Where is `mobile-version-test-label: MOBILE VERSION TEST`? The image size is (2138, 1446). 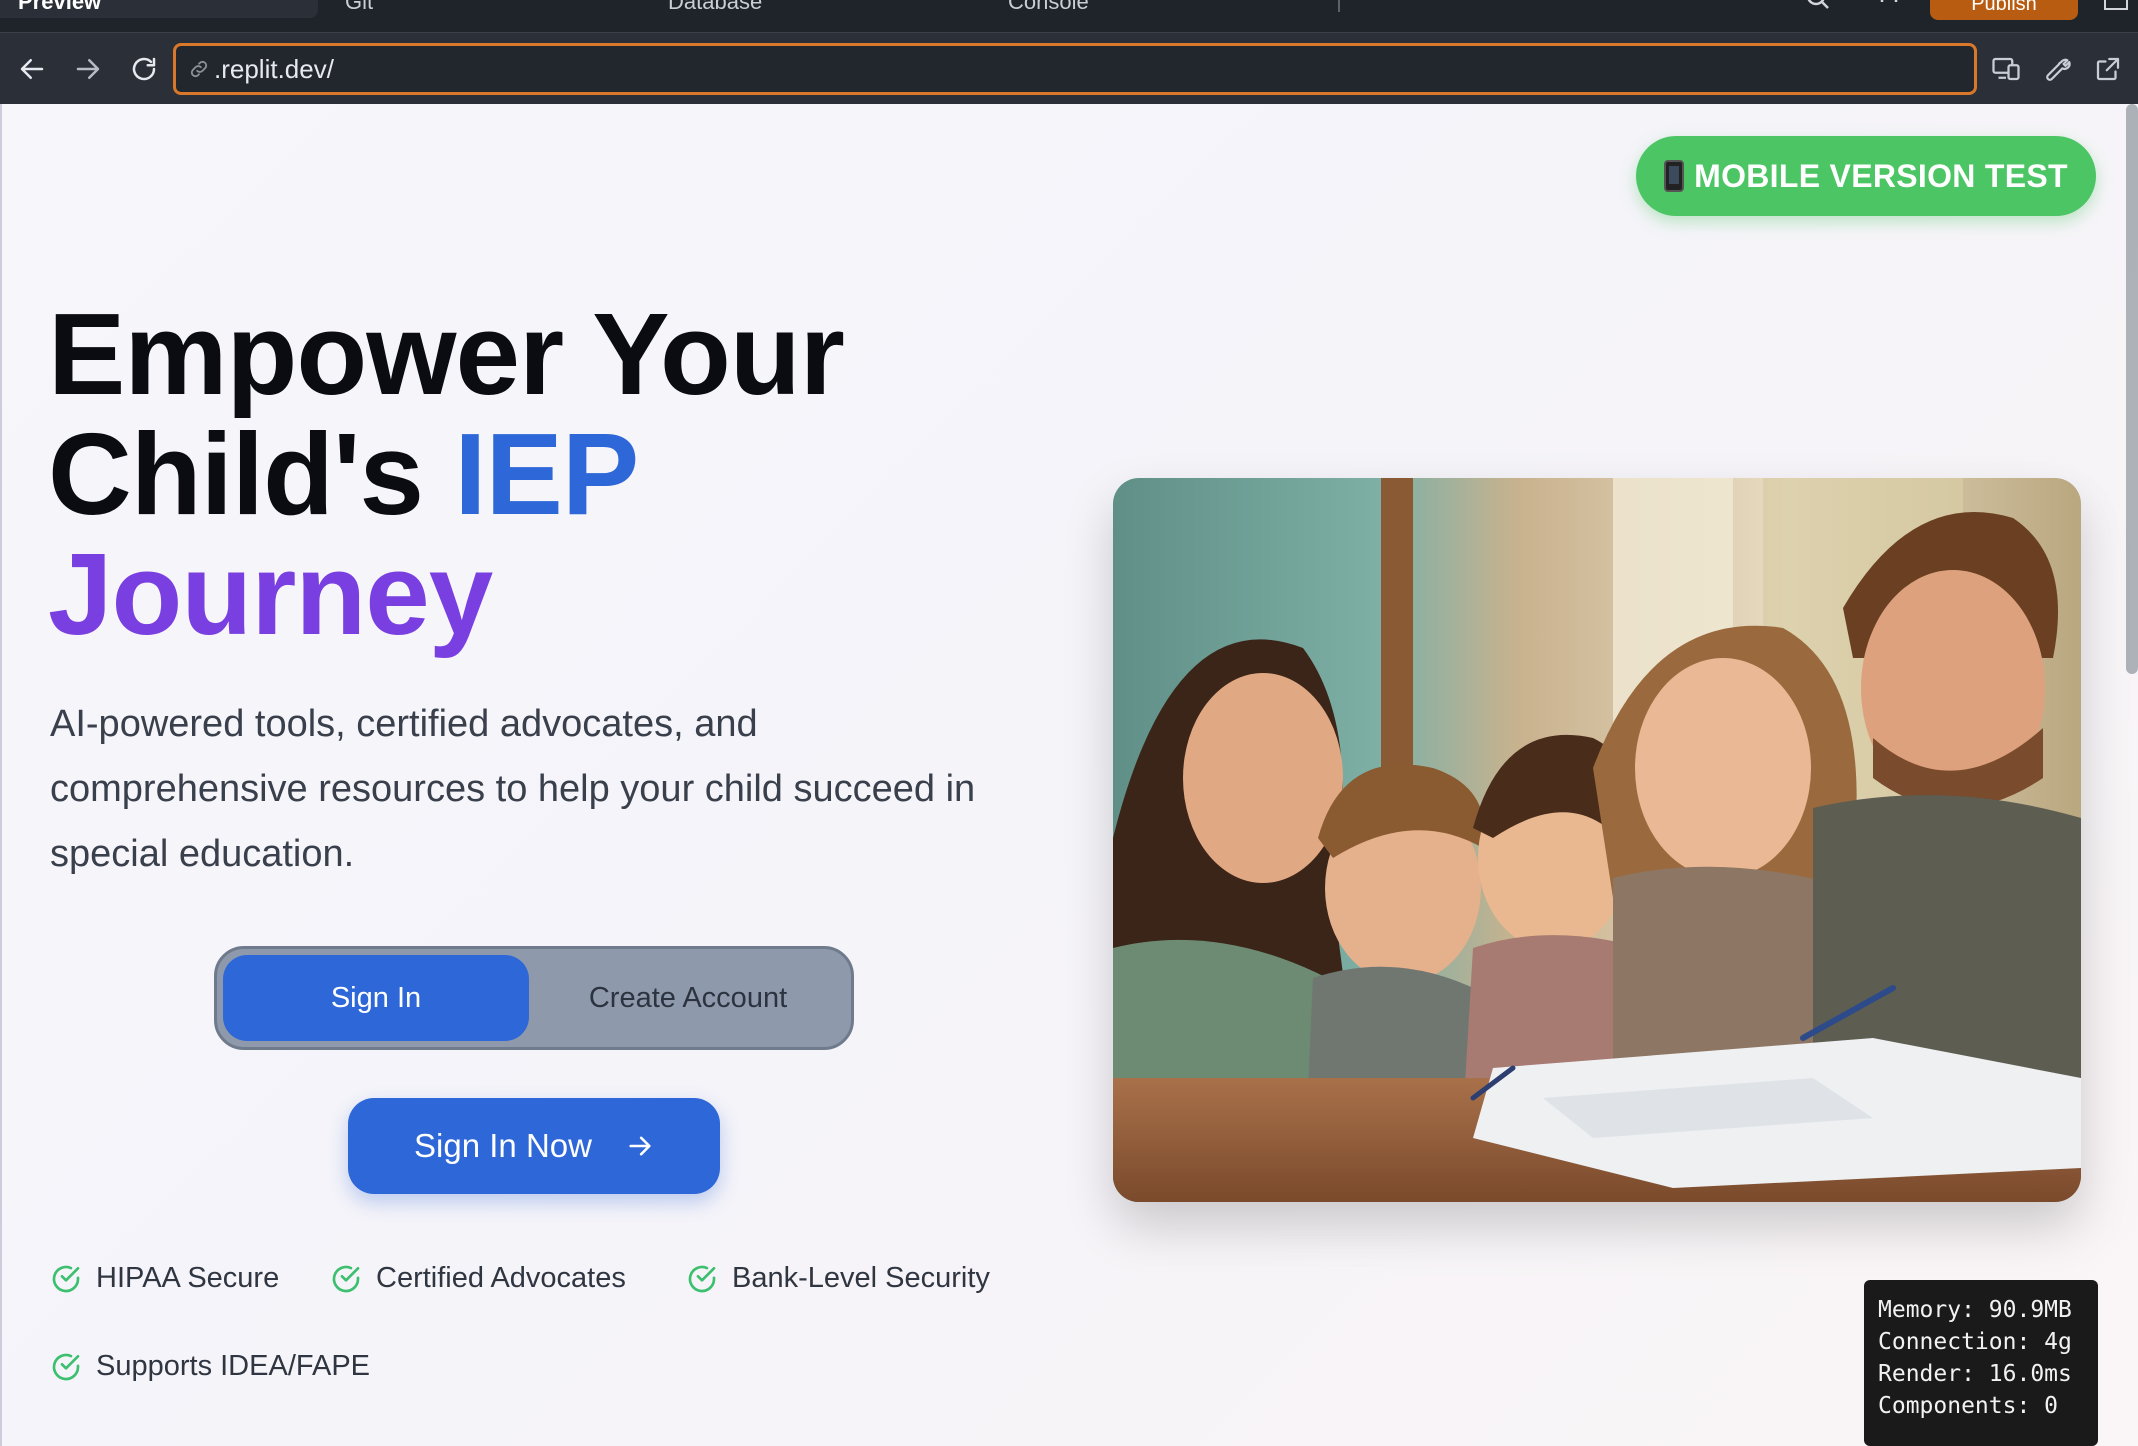
mobile-version-test-label: MOBILE VERSION TEST is located at coordinates (1881, 175).